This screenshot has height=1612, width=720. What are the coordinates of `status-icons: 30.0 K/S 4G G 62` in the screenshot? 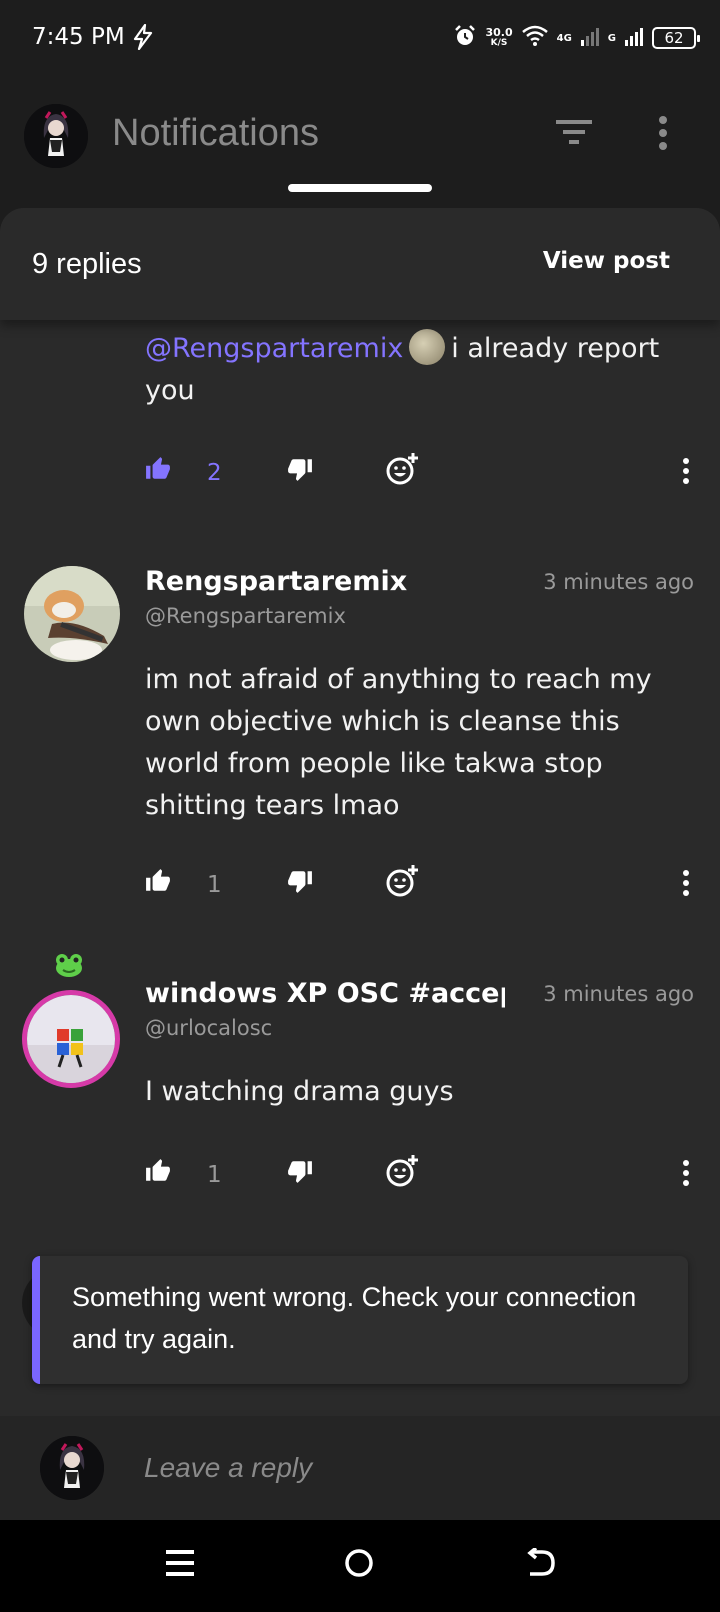 It's located at (576, 38).